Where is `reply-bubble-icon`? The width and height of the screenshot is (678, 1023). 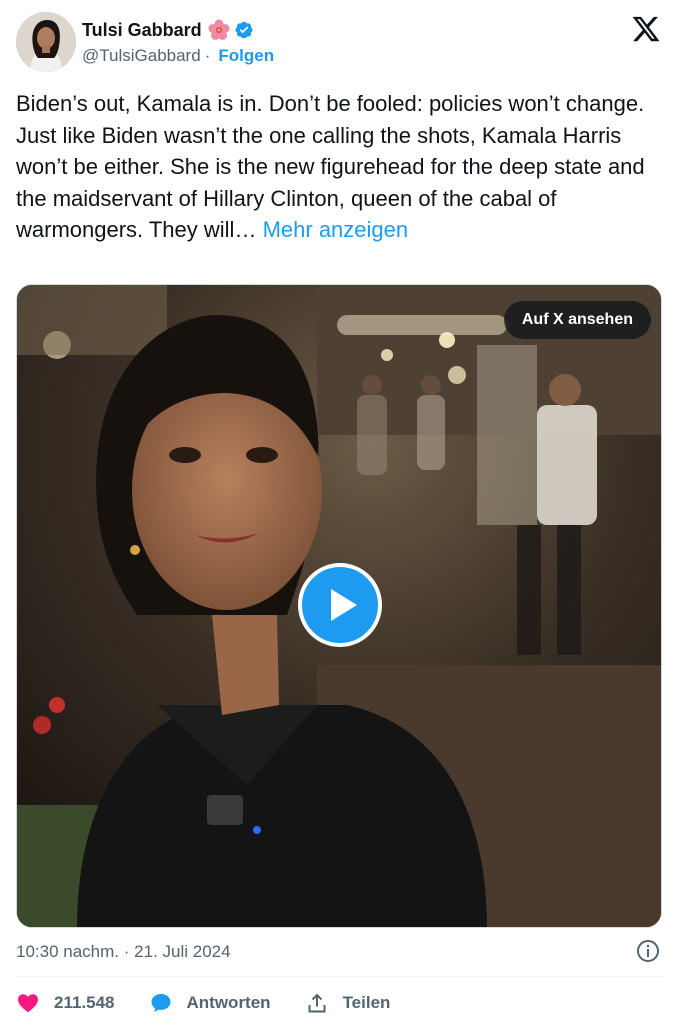 reply-bubble-icon is located at coordinates (161, 1003).